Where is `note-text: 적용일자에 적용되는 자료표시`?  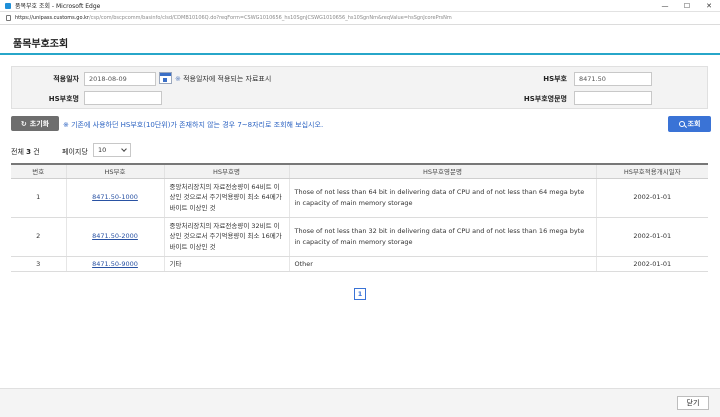
note-text: 적용일자에 적용되는 자료표시 is located at coordinates (227, 79).